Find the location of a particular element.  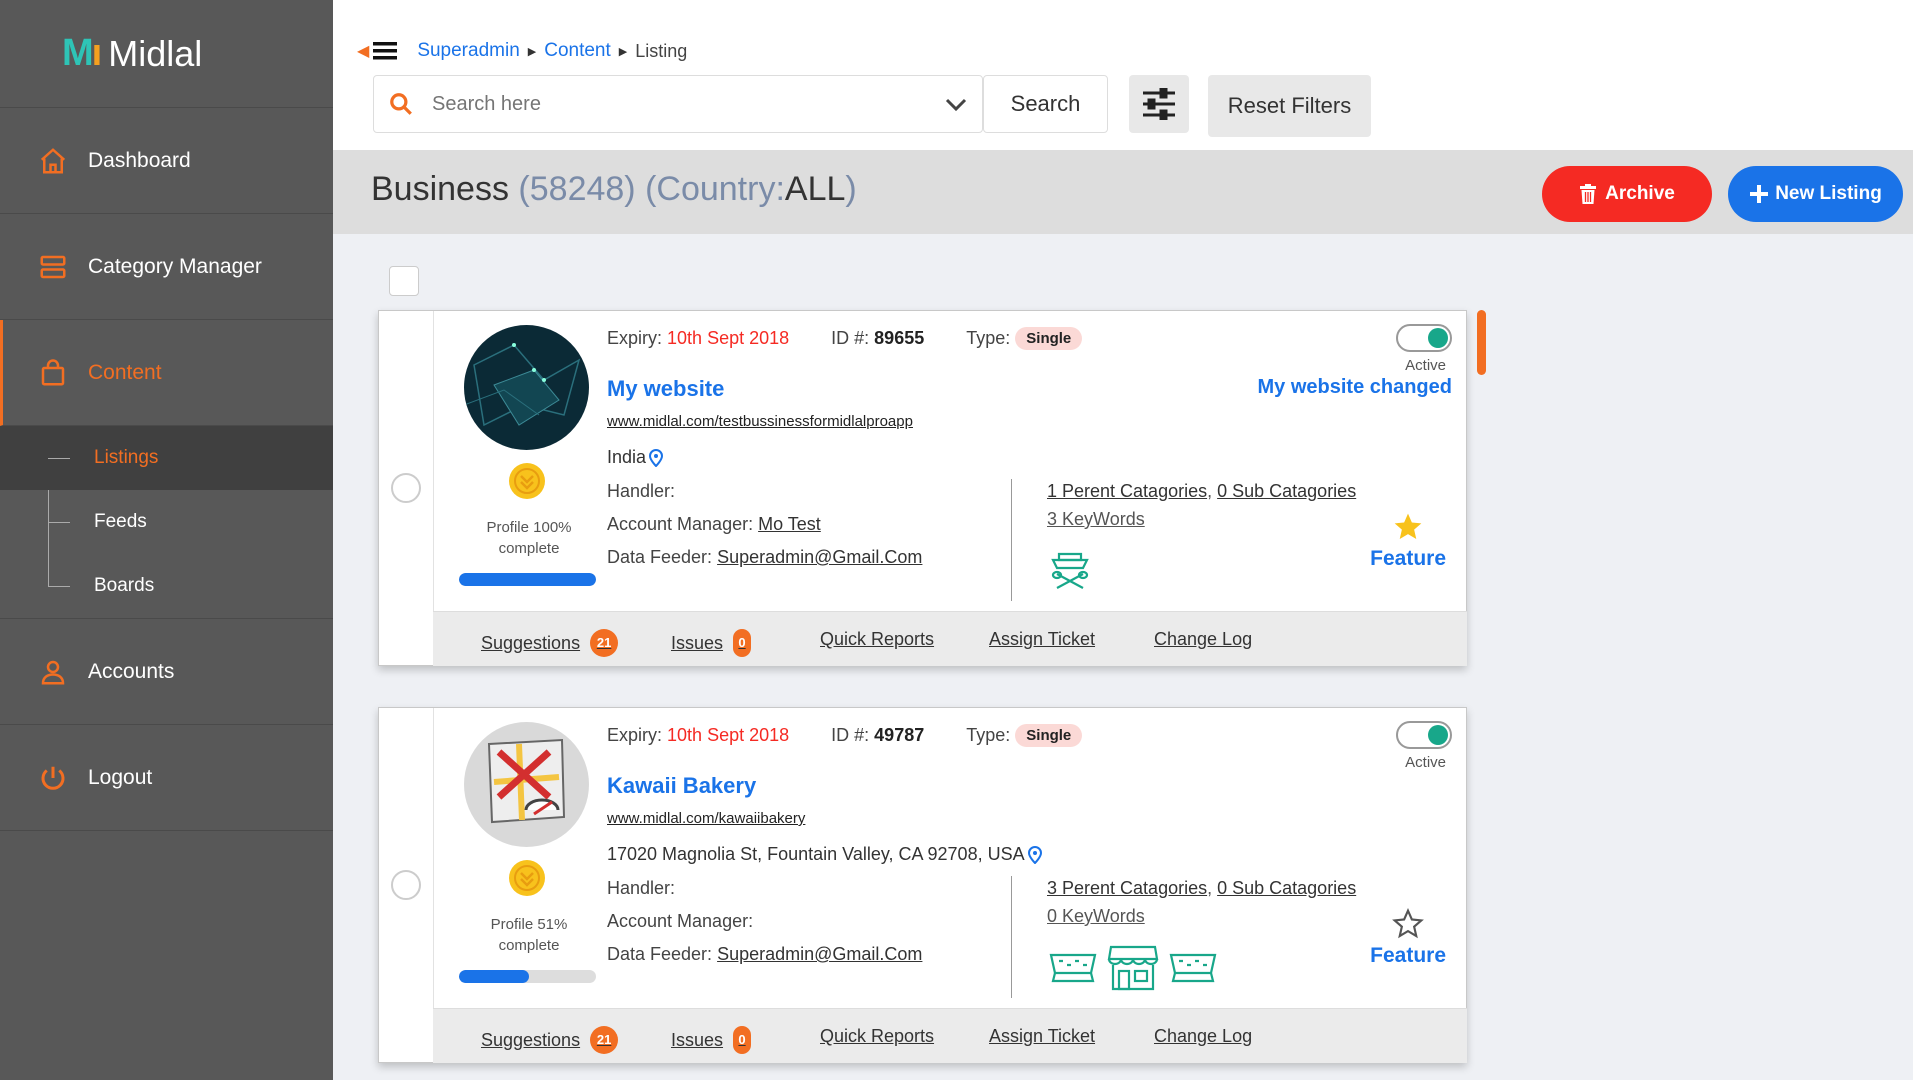

content-subnav: Listings Feeds Boards is located at coordinates (166, 522).